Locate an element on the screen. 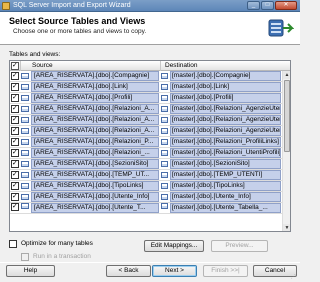  select-all-checkbox is located at coordinates (15, 65).